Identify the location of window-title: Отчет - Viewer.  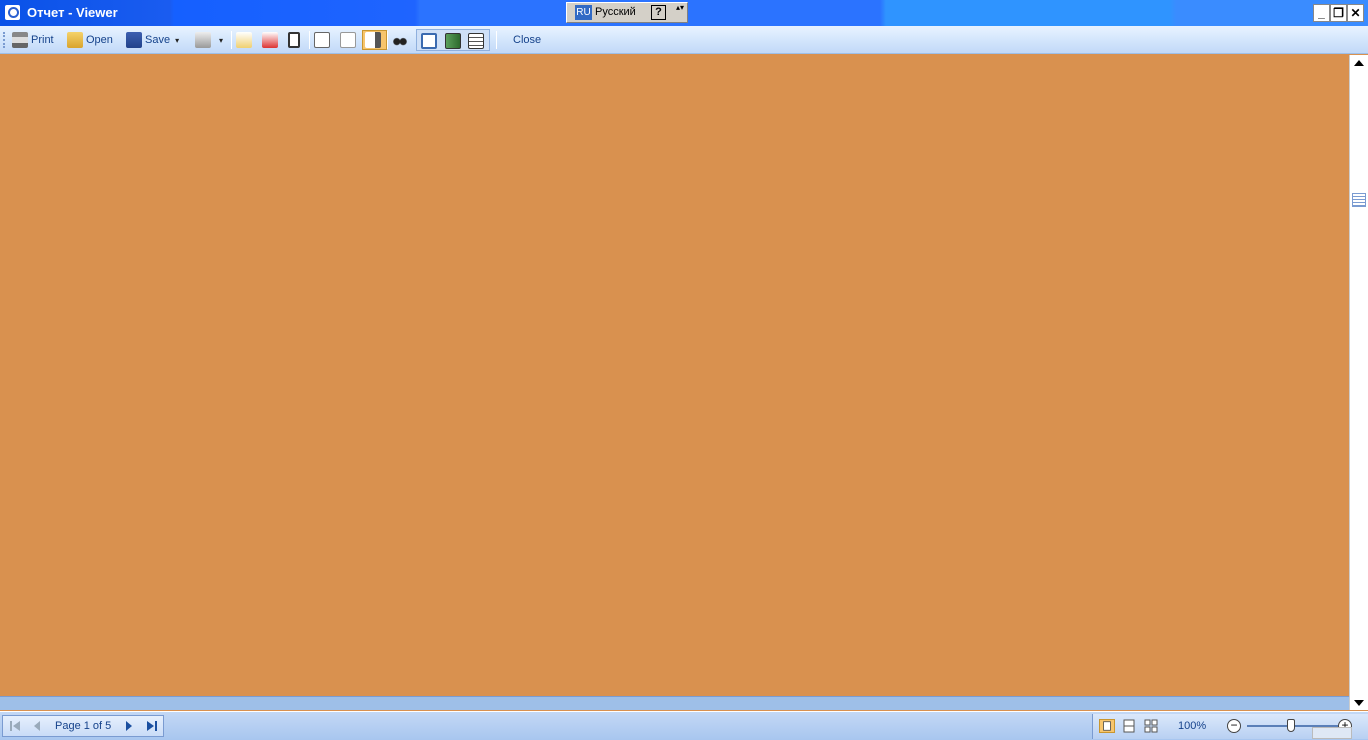
(72, 12).